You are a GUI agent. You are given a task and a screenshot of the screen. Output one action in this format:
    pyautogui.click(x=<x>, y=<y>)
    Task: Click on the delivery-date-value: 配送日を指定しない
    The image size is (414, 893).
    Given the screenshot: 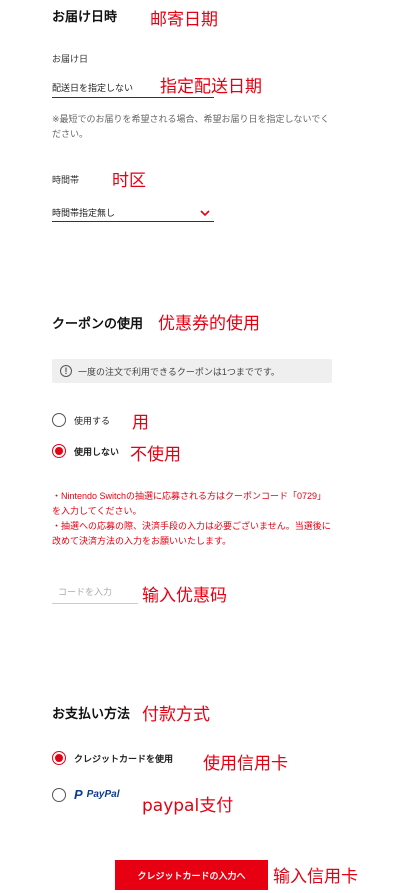 What is the action you would take?
    pyautogui.click(x=93, y=88)
    